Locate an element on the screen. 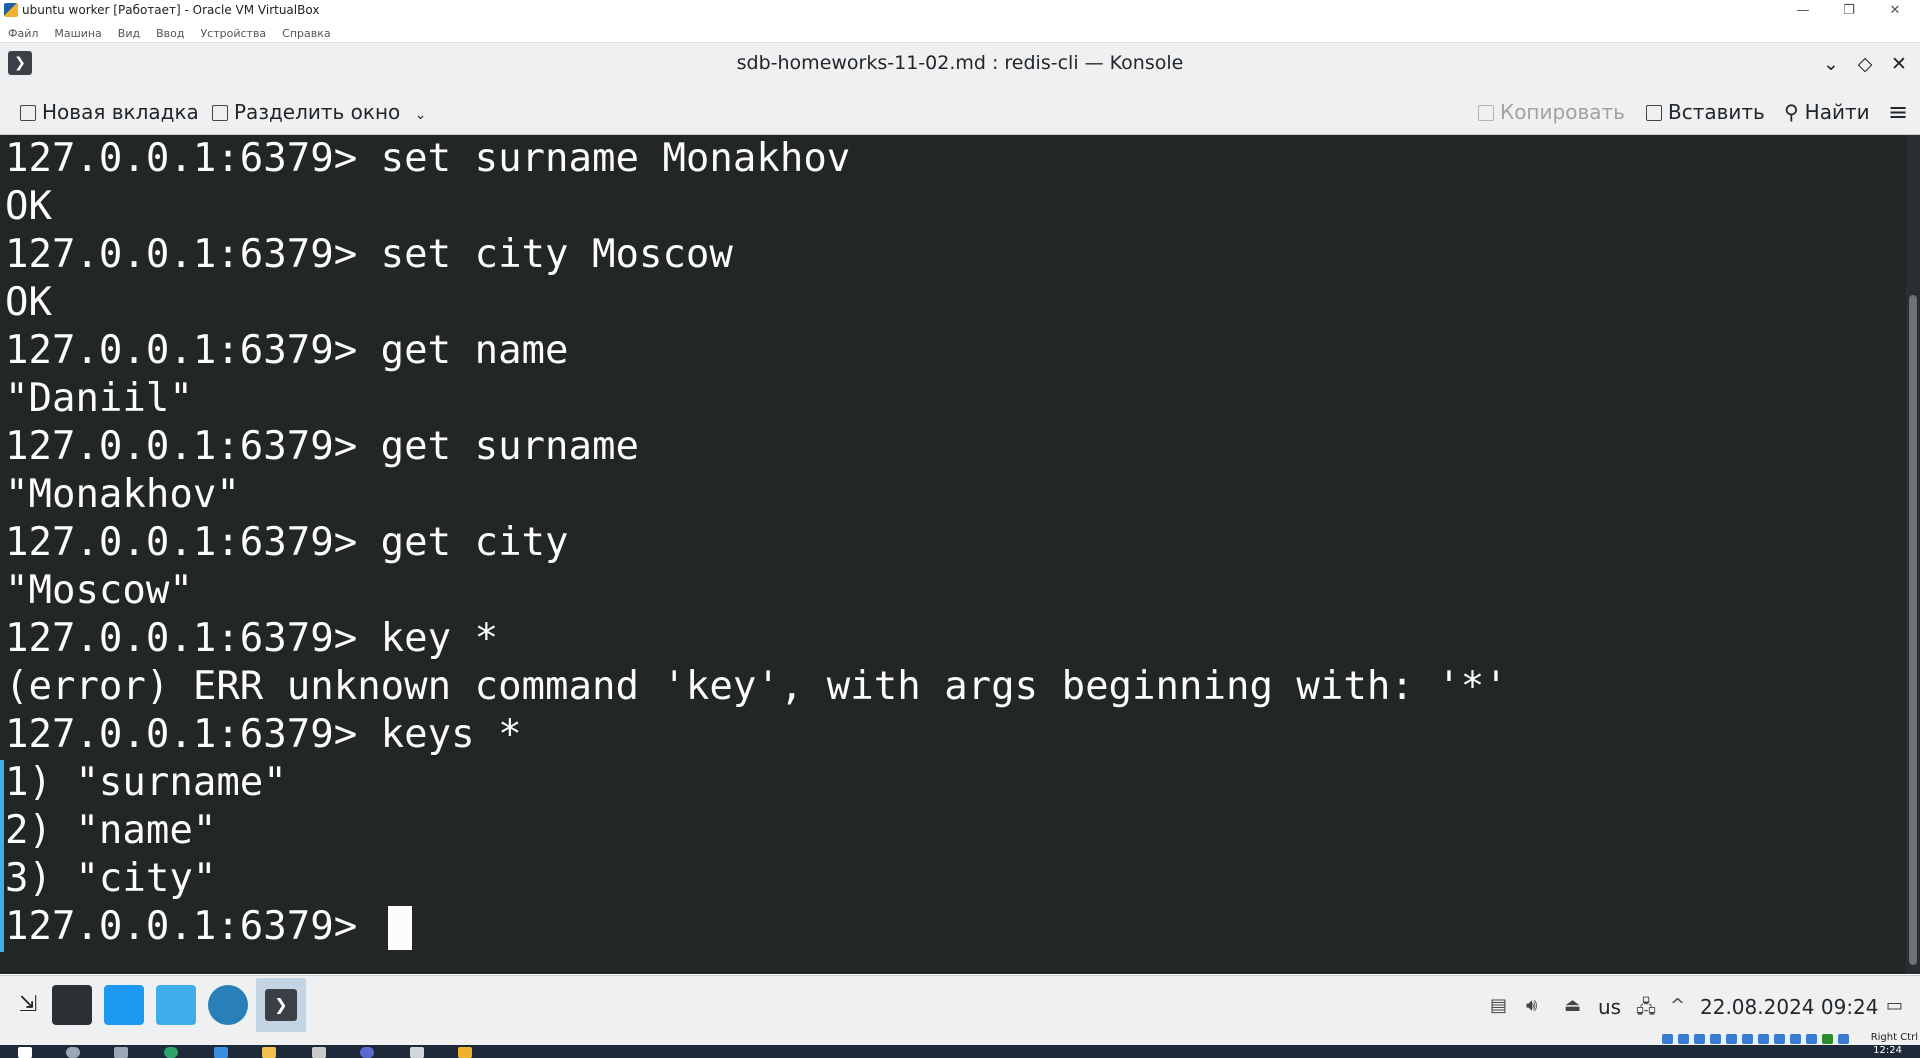 This screenshot has height=1058, width=1920. new-tab-icon is located at coordinates (28, 113).